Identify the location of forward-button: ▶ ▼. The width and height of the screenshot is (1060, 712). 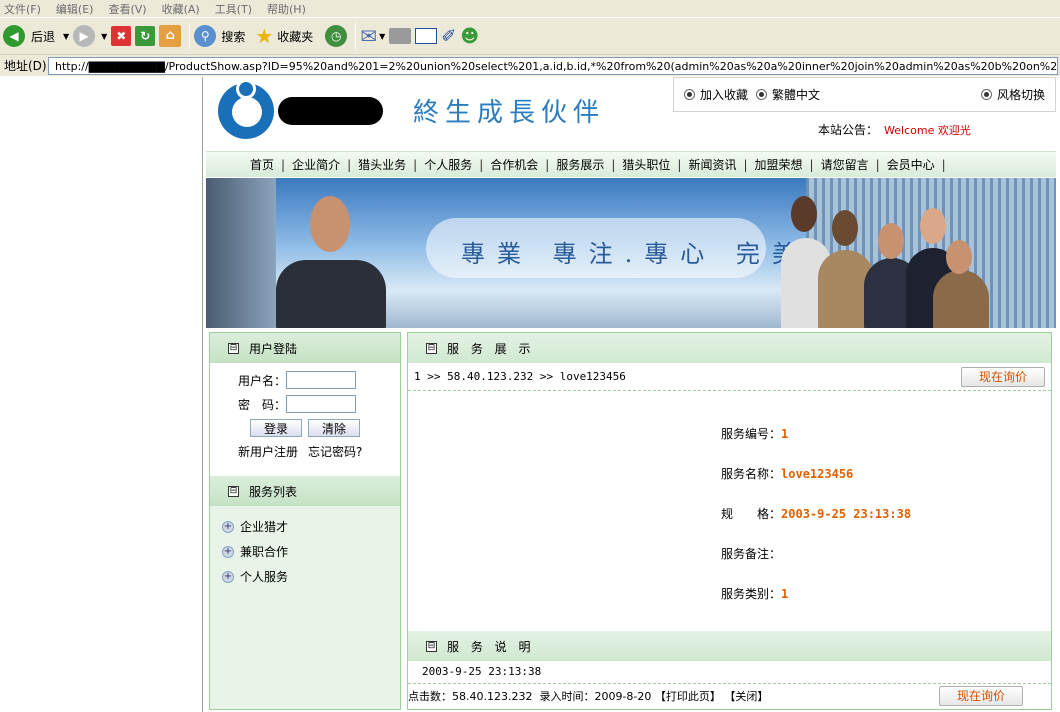
(90, 36).